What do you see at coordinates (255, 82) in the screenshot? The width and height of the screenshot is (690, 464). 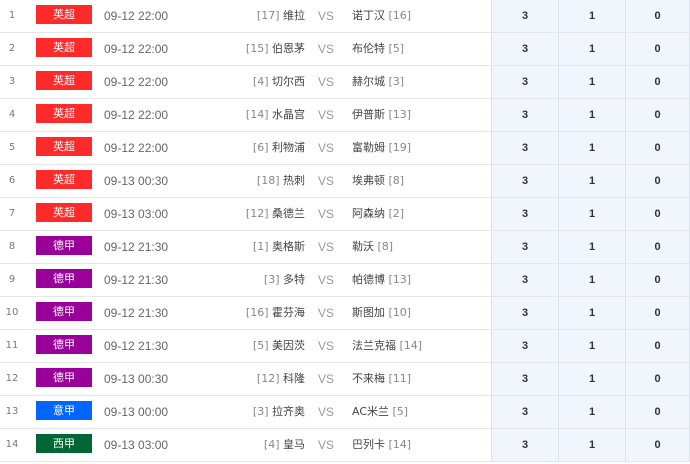 I see `home-team: [4] 切尔西` at bounding box center [255, 82].